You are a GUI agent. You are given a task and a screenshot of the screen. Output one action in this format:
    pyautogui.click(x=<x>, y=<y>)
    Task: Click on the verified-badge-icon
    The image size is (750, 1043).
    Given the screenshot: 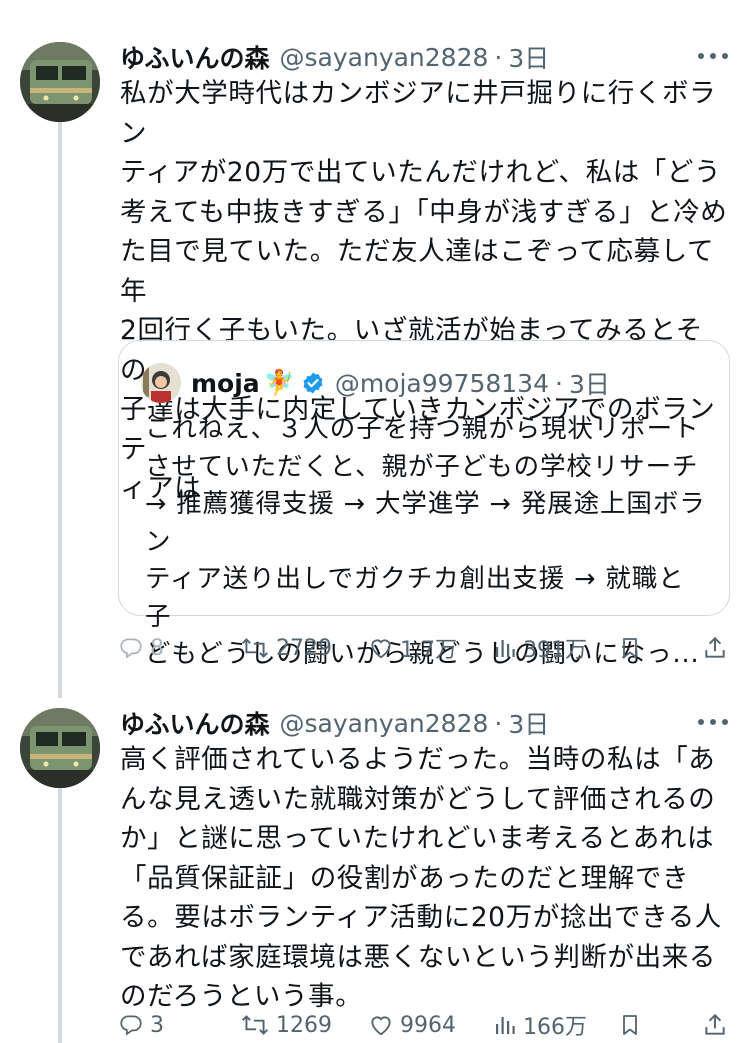 What is the action you would take?
    pyautogui.click(x=313, y=383)
    